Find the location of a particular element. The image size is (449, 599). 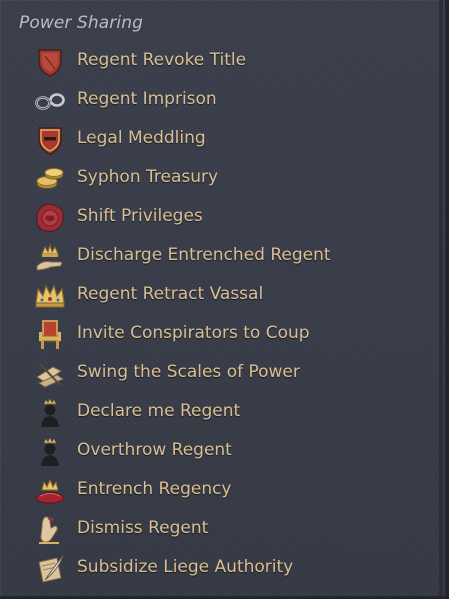

throne-icon is located at coordinates (50, 335).